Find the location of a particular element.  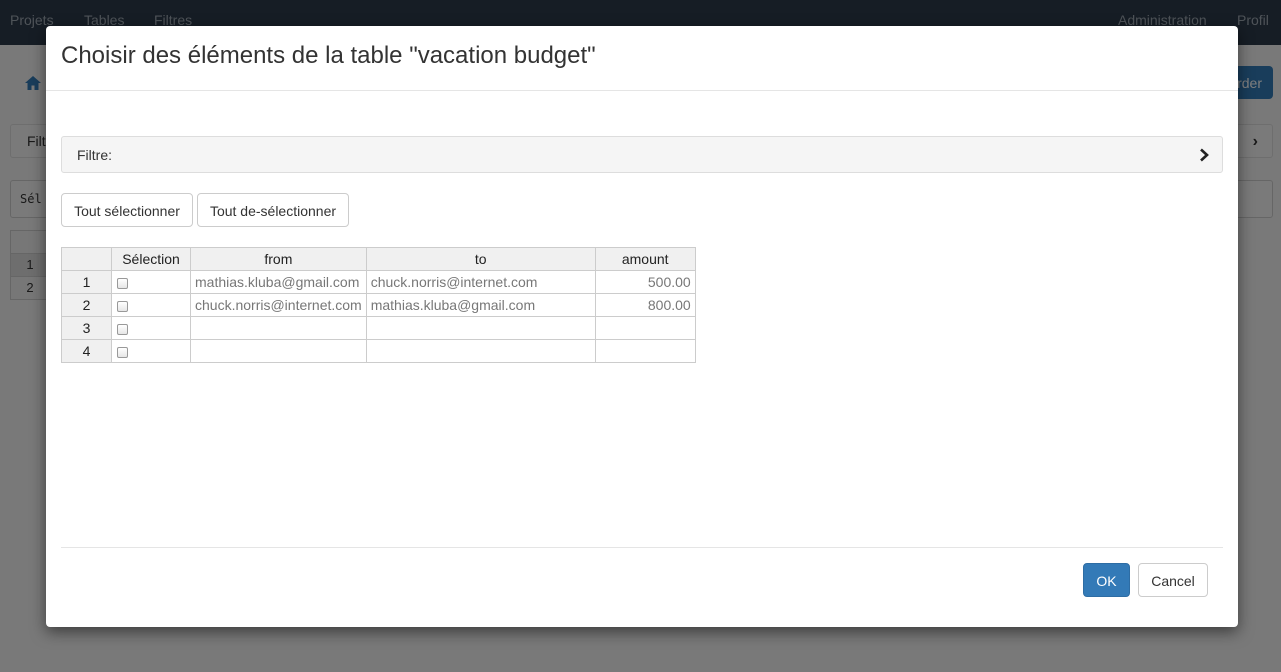

from-cell: mathias.kluba@gmail.com is located at coordinates (278, 282).